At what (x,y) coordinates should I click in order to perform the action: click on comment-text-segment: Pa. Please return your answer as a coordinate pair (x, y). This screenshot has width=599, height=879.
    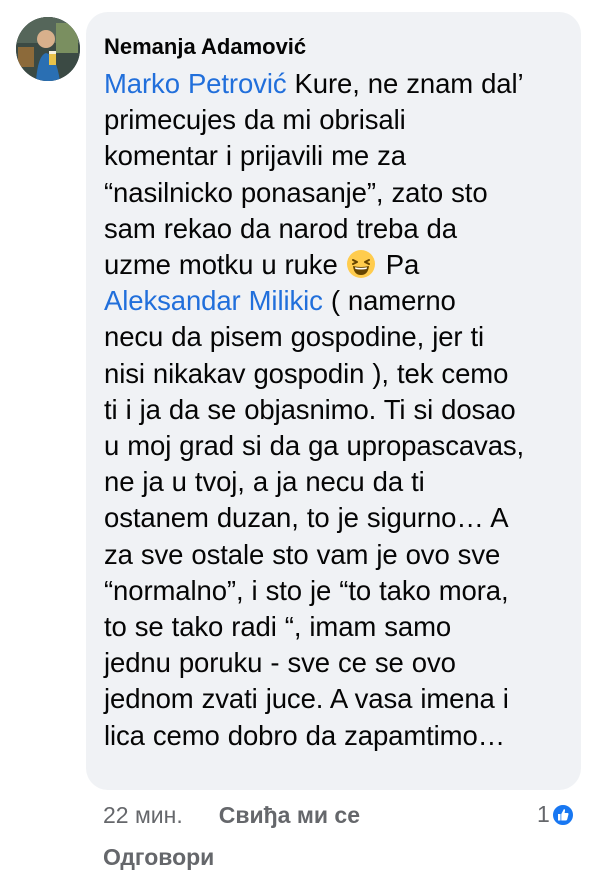
    Looking at the image, I should click on (398, 265).